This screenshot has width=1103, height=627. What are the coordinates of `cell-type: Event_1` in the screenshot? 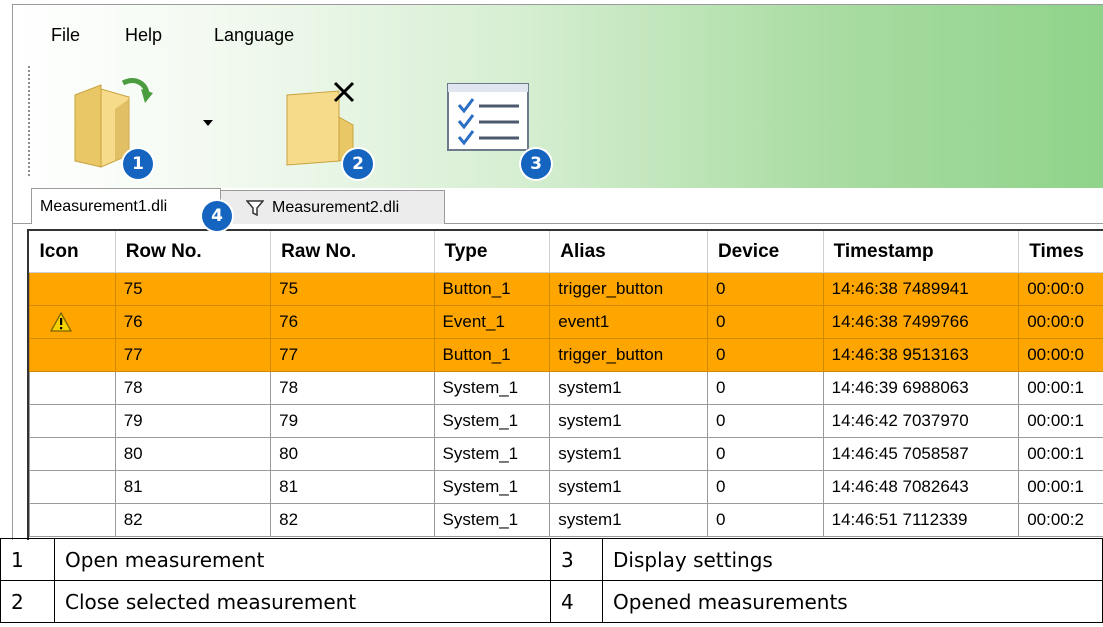 It's located at (492, 322).